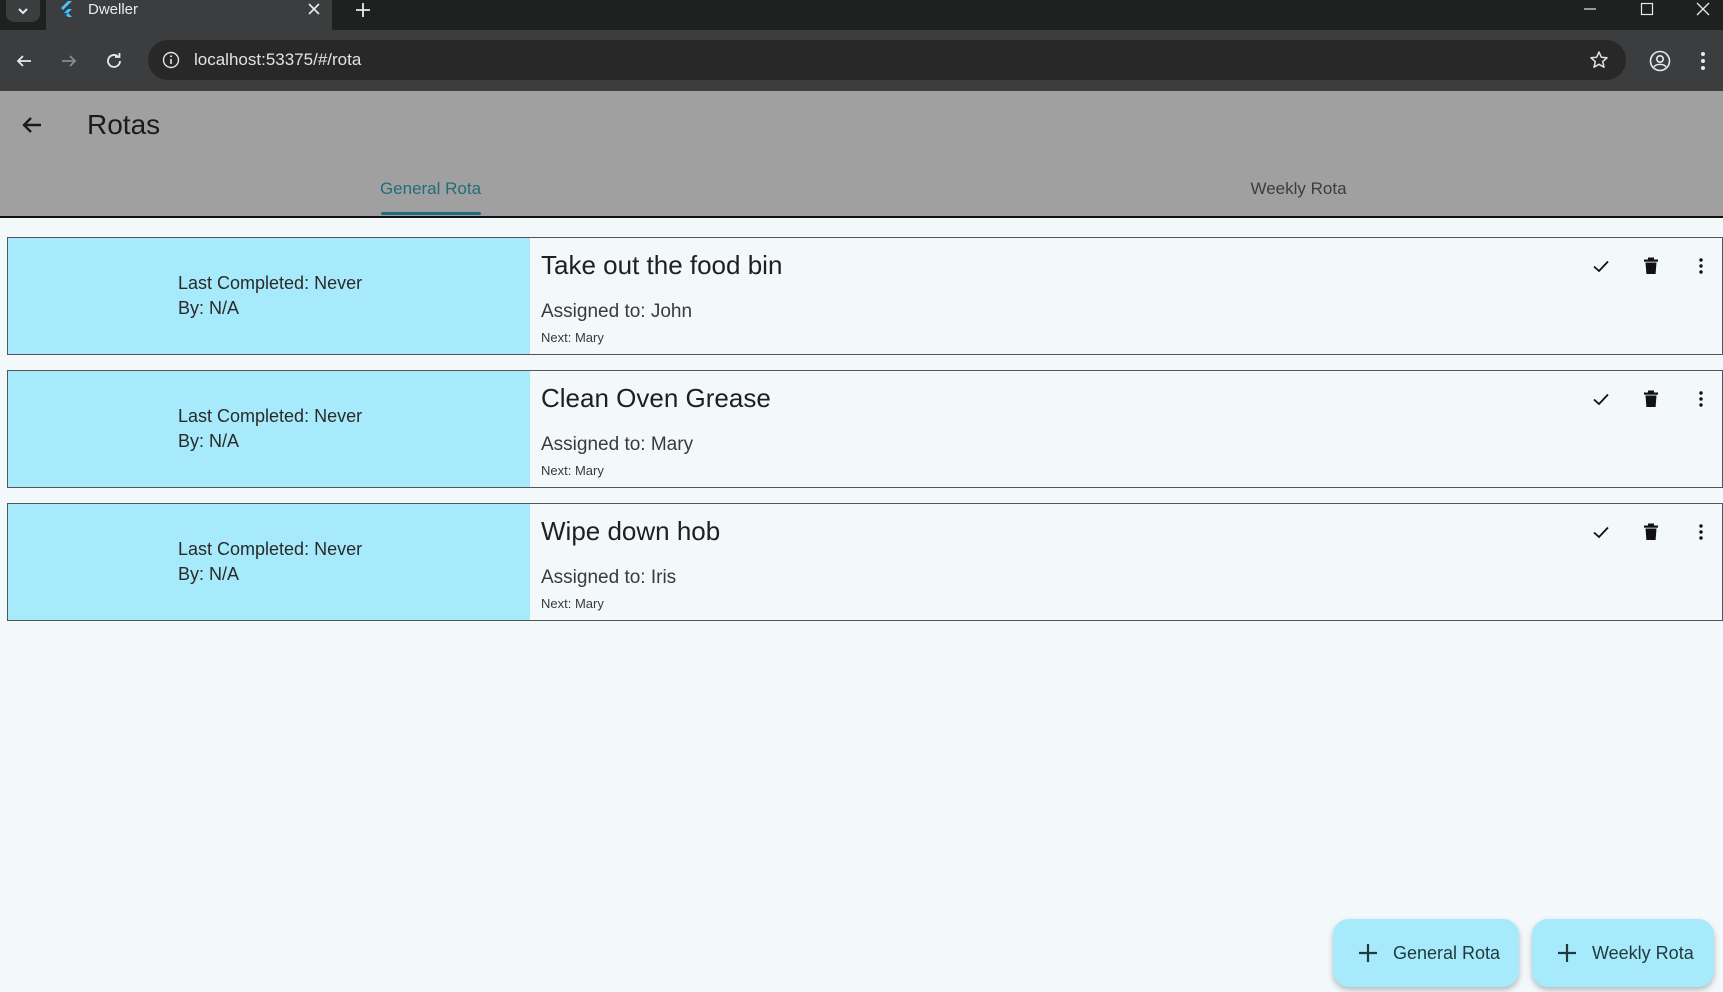  I want to click on tab-divider, so click(861, 217).